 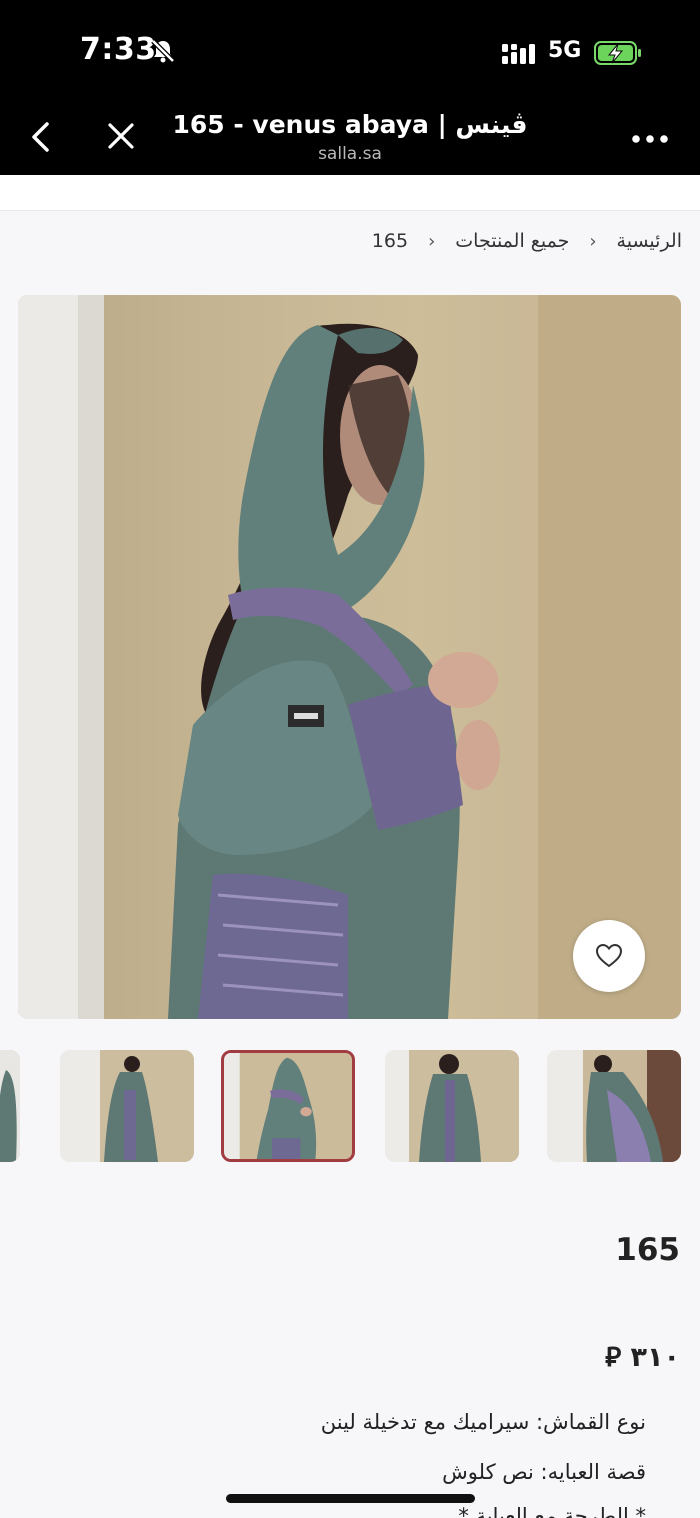 I want to click on chevron-left-icon, so click(x=40, y=137).